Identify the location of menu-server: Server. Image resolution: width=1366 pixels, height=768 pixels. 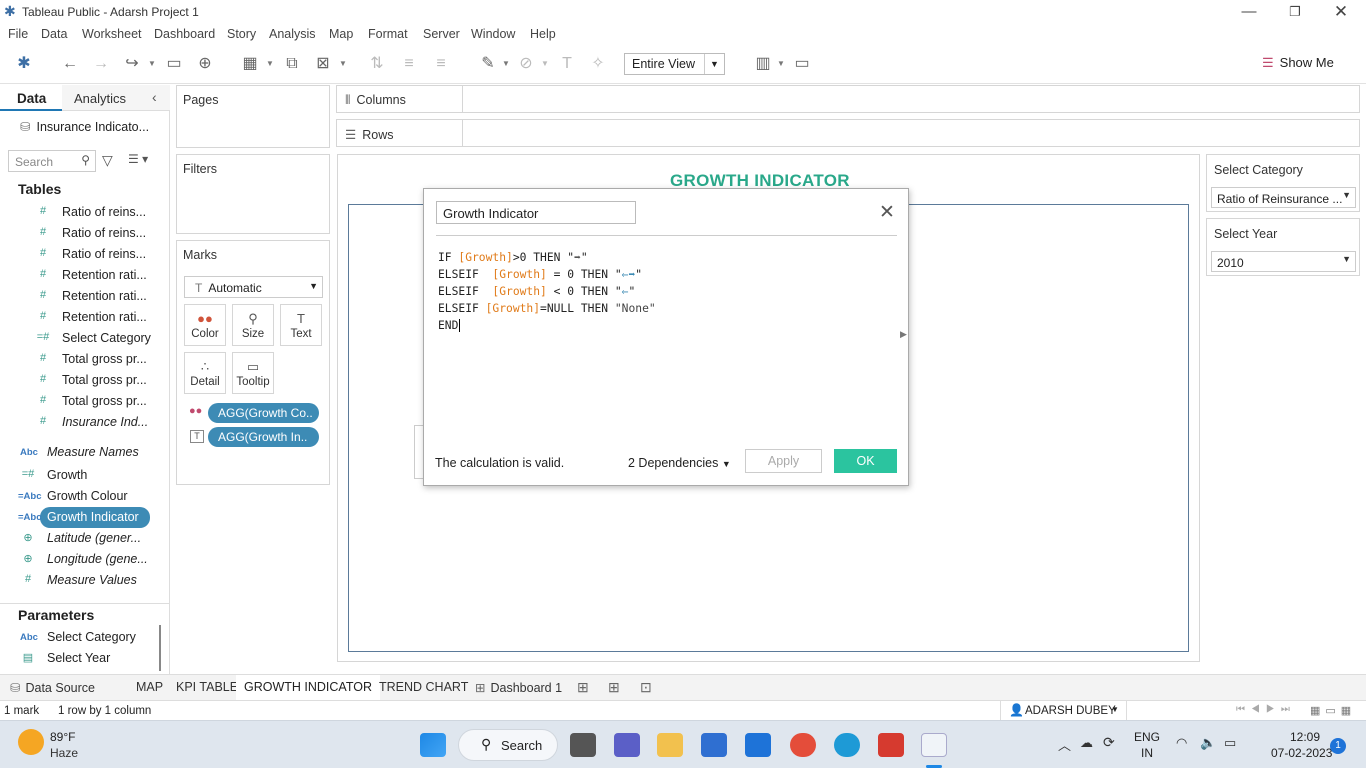
(441, 34).